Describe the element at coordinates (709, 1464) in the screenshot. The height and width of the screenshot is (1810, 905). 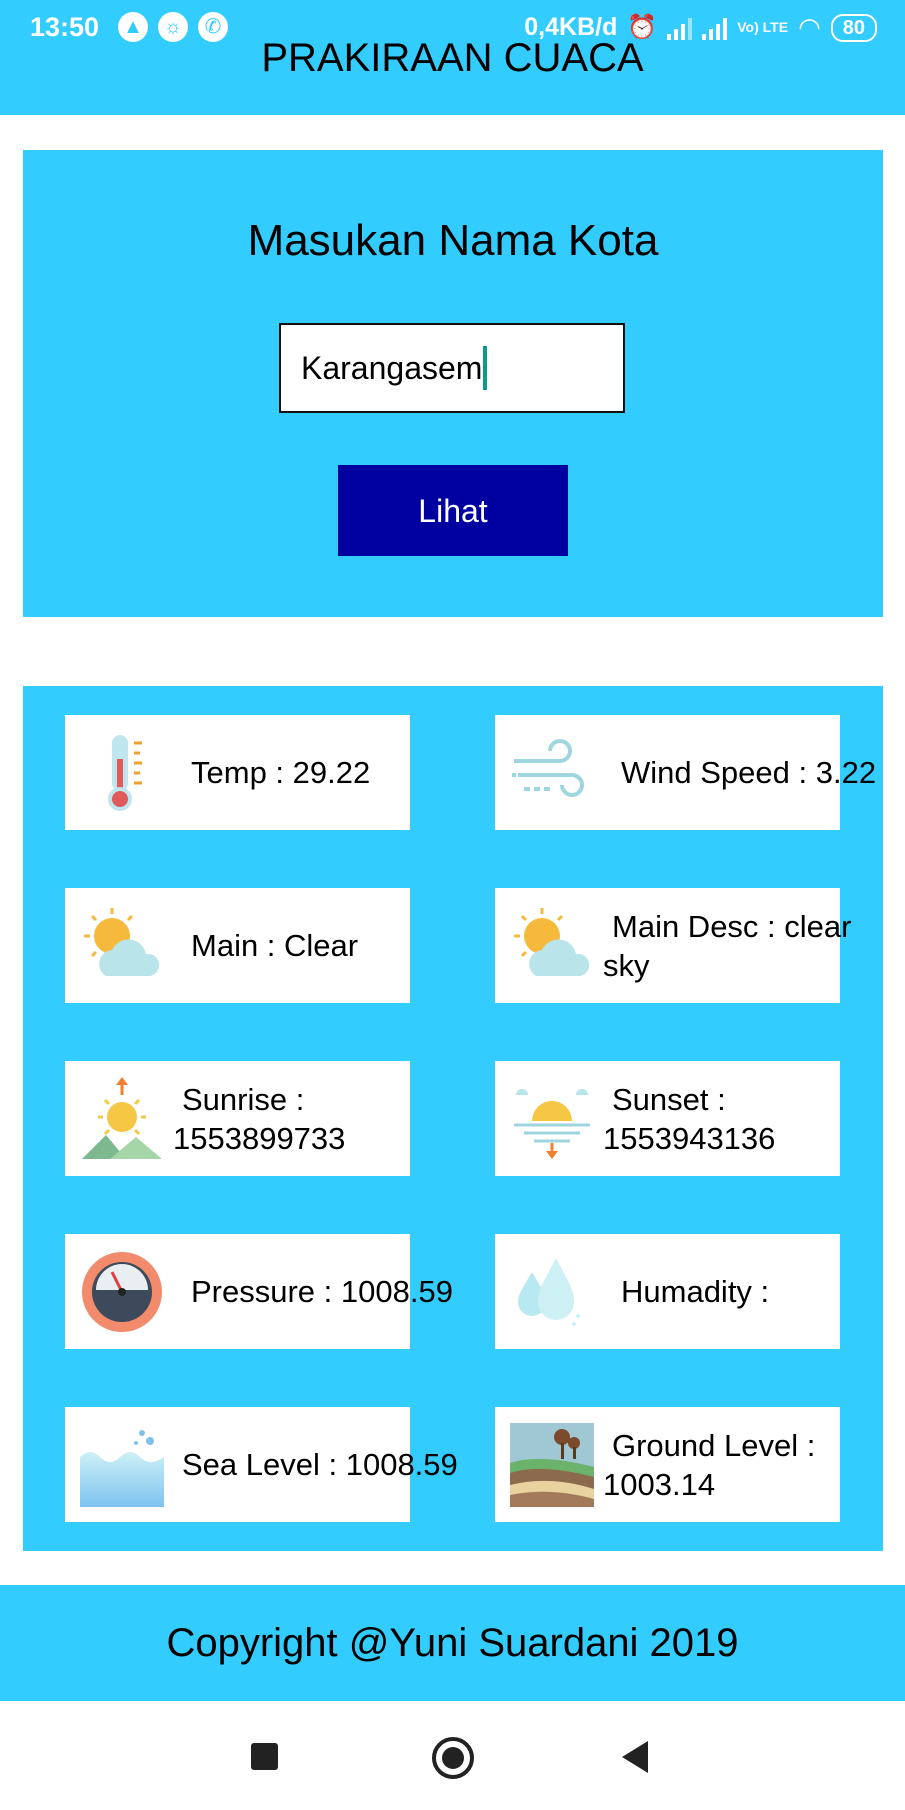
I see `ground-level-value: Ground Level : 1003.14` at that location.